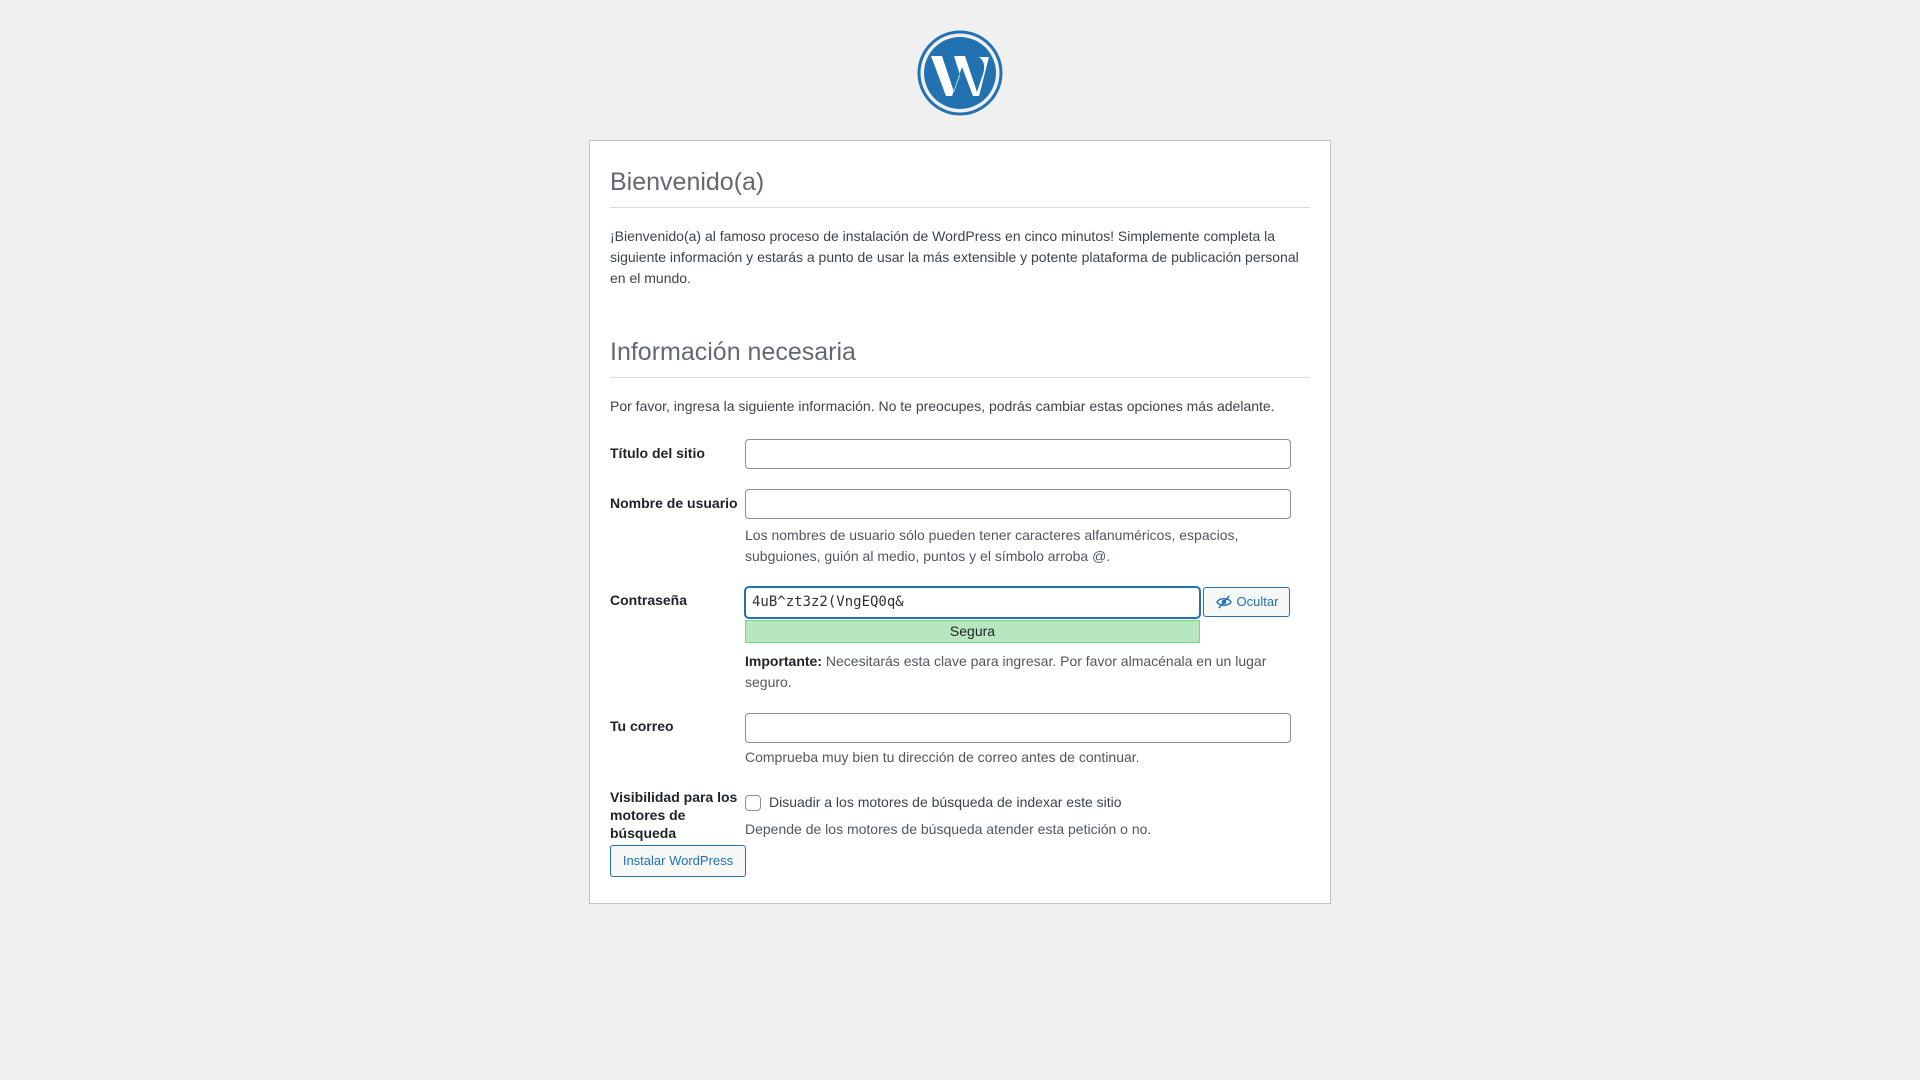 The height and width of the screenshot is (1080, 1920). Describe the element at coordinates (1018, 454) in the screenshot. I see `site-title-input` at that location.